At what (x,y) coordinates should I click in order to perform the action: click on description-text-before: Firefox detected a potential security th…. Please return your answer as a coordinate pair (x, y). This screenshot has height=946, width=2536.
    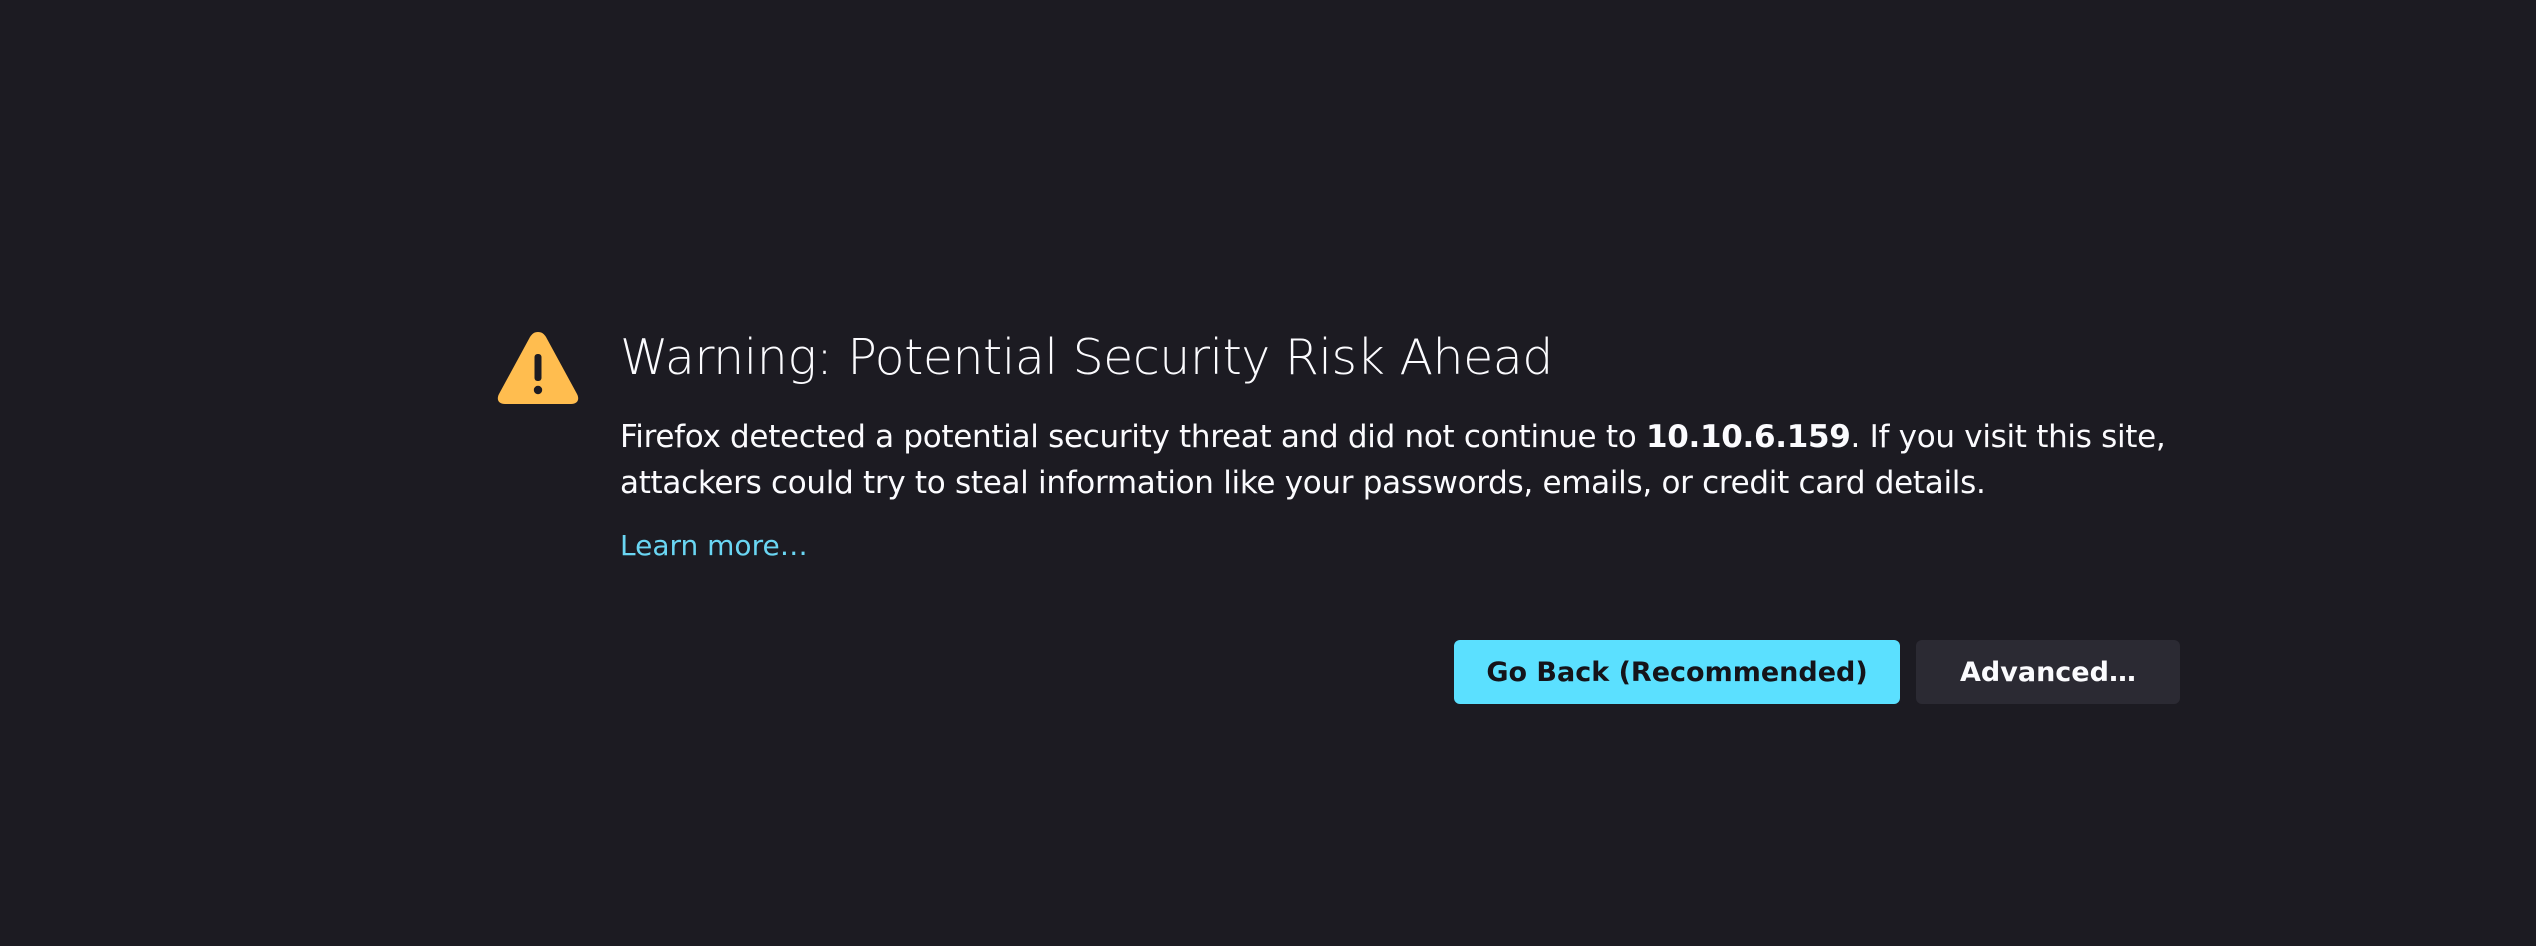
    Looking at the image, I should click on (1133, 437).